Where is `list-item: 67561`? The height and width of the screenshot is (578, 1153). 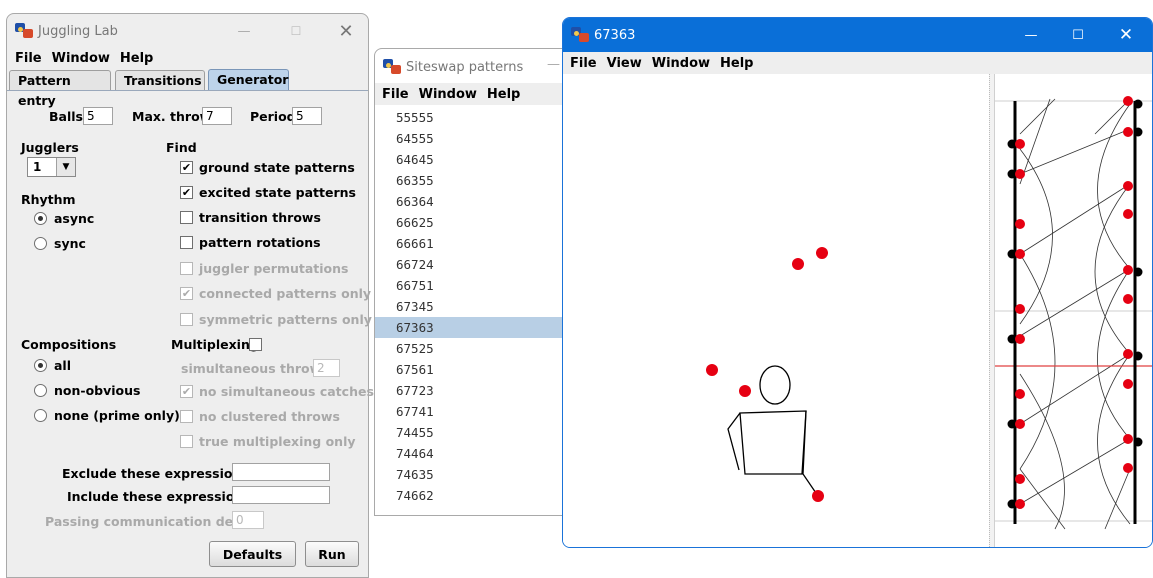 list-item: 67561 is located at coordinates (472, 369).